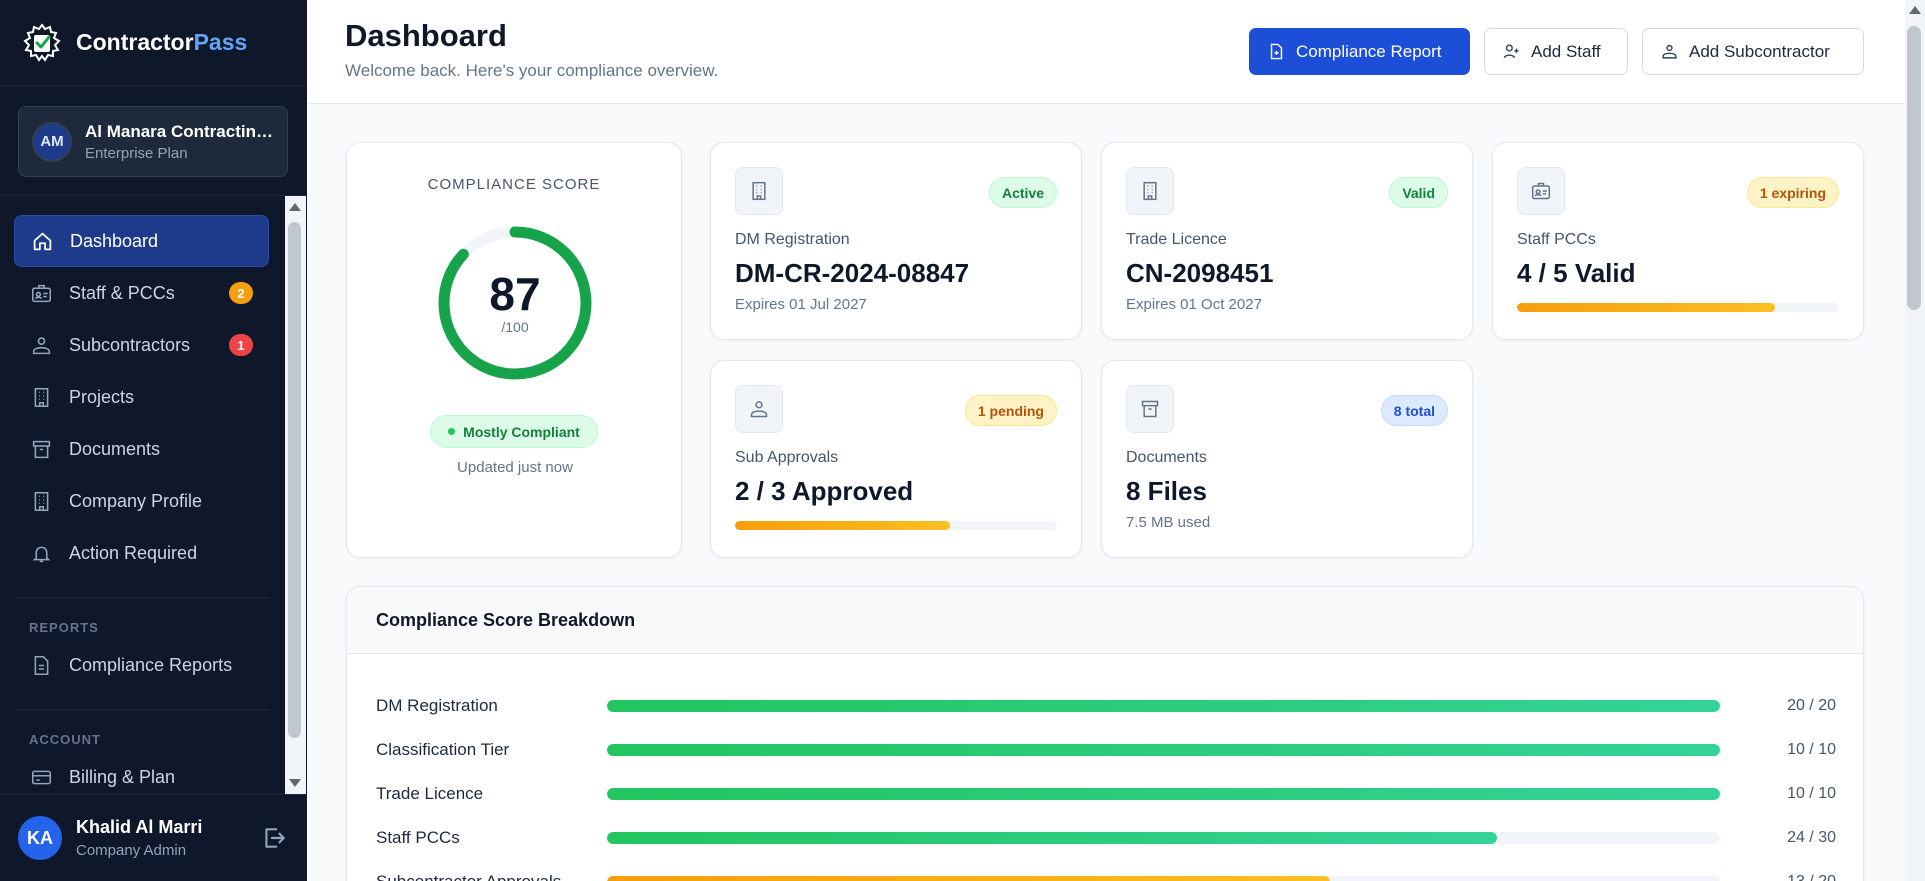  I want to click on status-dot-icon, so click(452, 431).